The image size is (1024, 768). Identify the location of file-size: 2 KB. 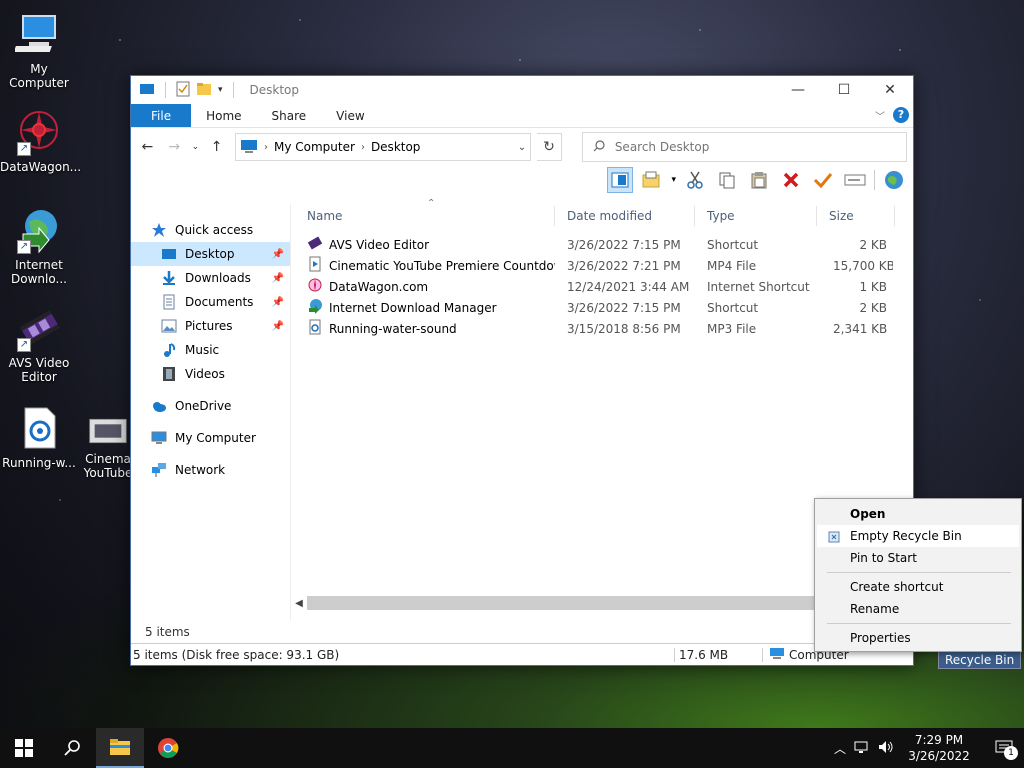
(873, 244).